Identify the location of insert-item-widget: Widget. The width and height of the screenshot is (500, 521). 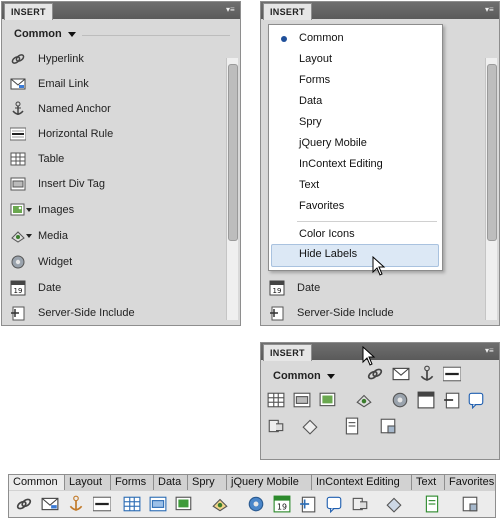
(41, 262).